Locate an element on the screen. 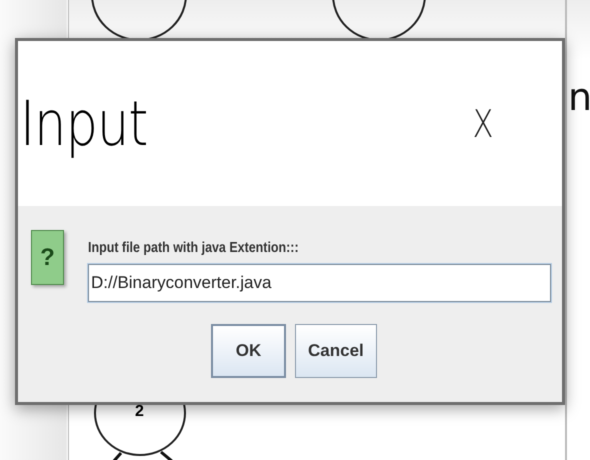 This screenshot has width=590, height=460. ok-button: OK is located at coordinates (248, 351).